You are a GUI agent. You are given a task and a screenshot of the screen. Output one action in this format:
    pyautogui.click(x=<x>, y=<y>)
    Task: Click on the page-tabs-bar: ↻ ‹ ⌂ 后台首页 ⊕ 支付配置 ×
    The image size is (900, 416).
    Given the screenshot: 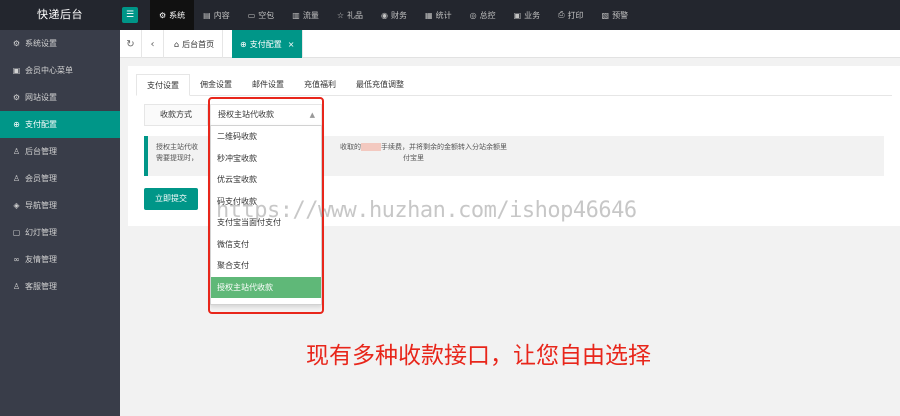 What is the action you would take?
    pyautogui.click(x=510, y=44)
    